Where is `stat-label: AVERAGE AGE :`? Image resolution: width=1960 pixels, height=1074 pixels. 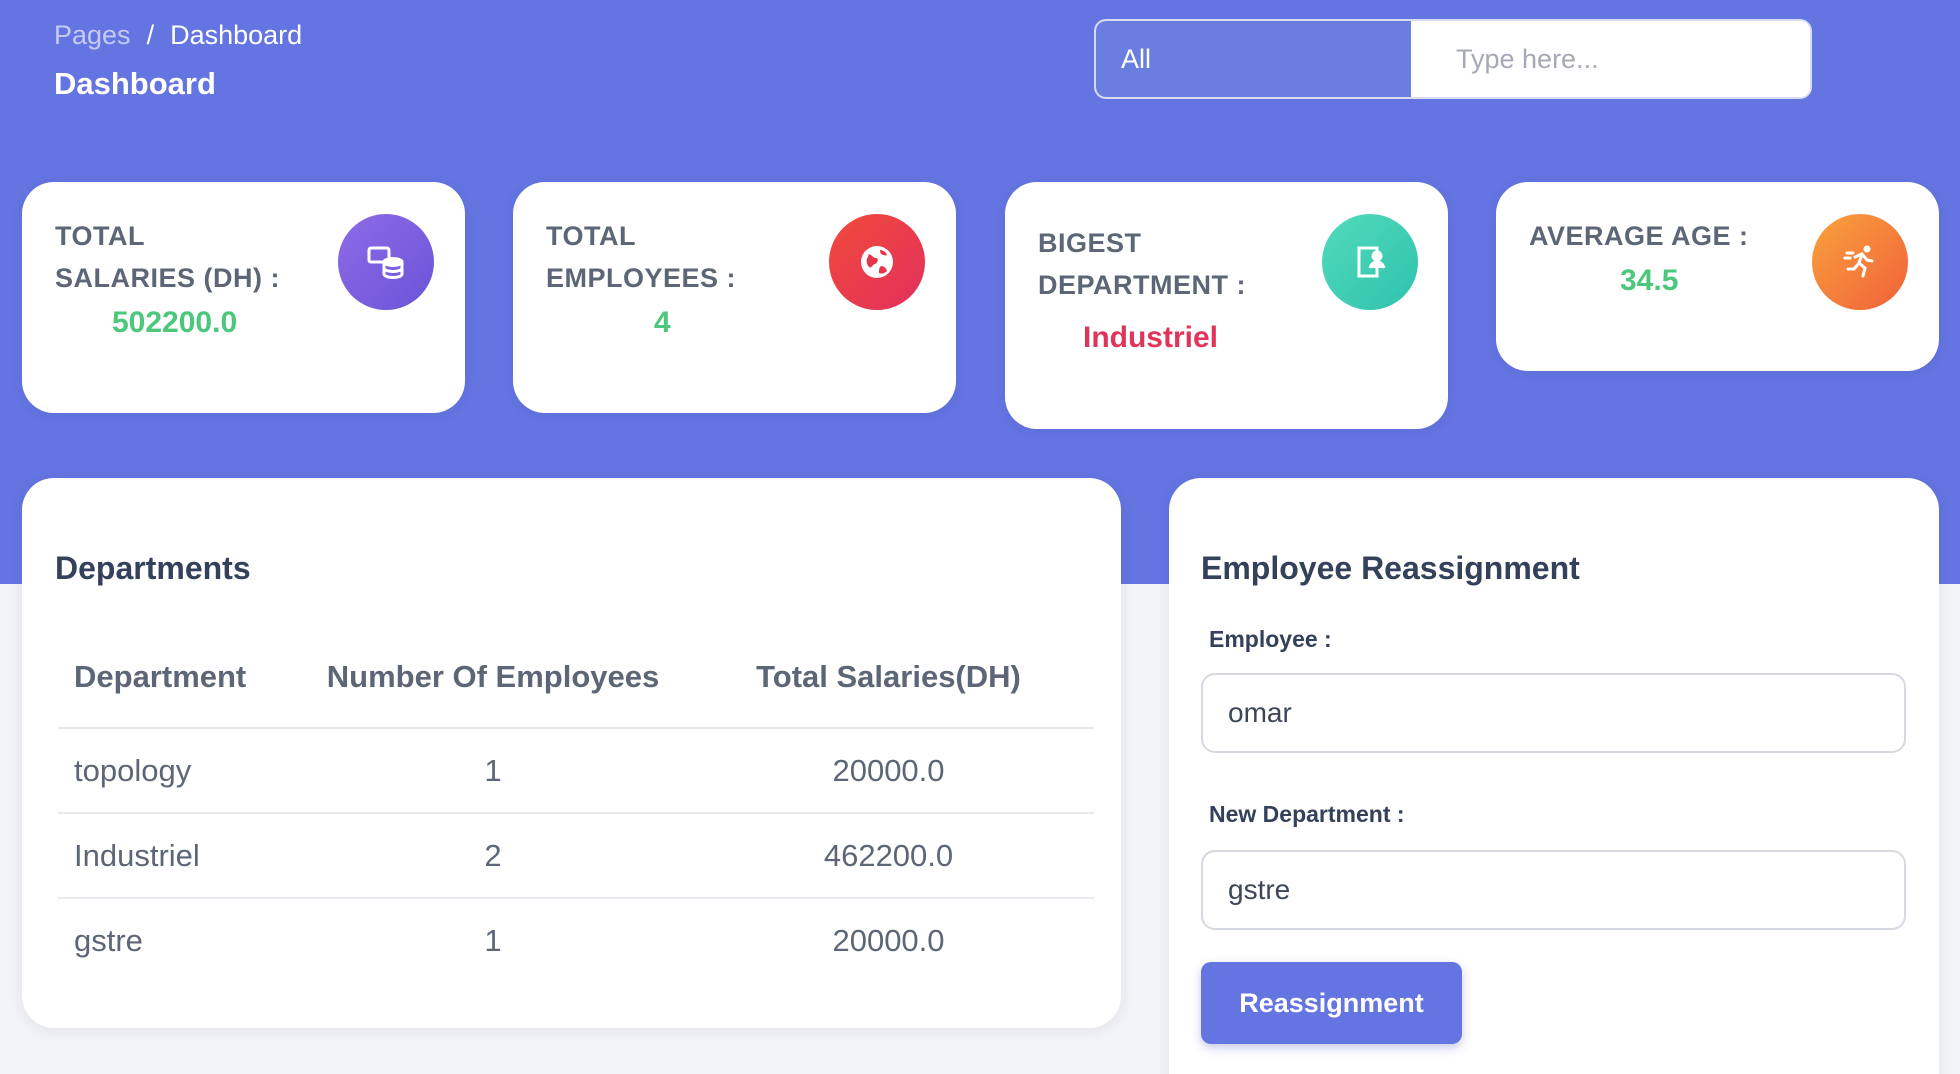 stat-label: AVERAGE AGE : is located at coordinates (1639, 236).